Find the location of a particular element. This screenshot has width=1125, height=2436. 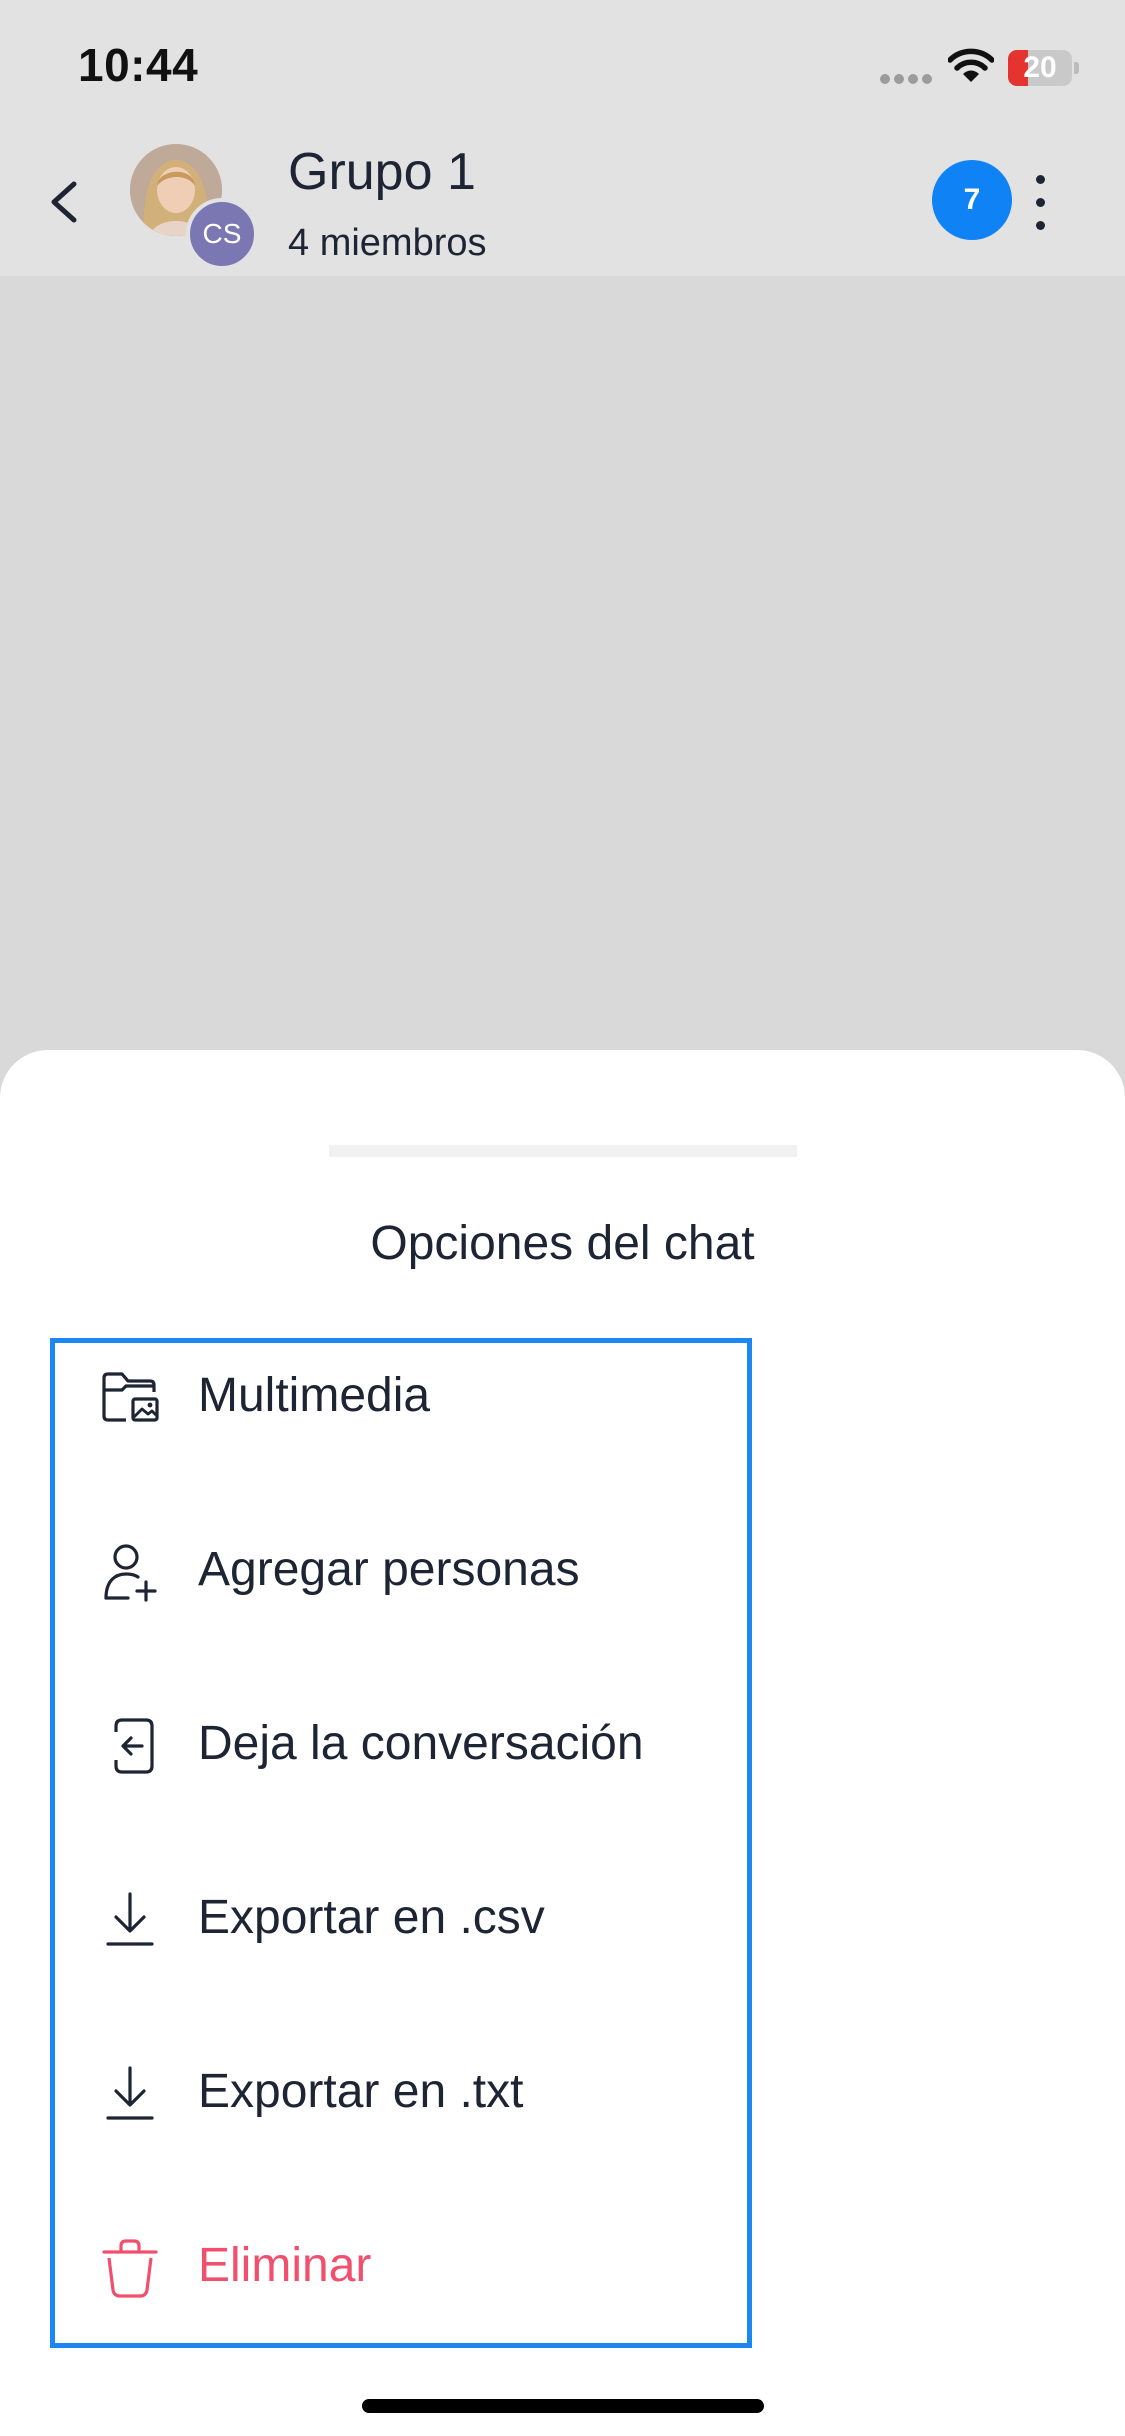

option-label: Eliminar is located at coordinates (285, 2265).